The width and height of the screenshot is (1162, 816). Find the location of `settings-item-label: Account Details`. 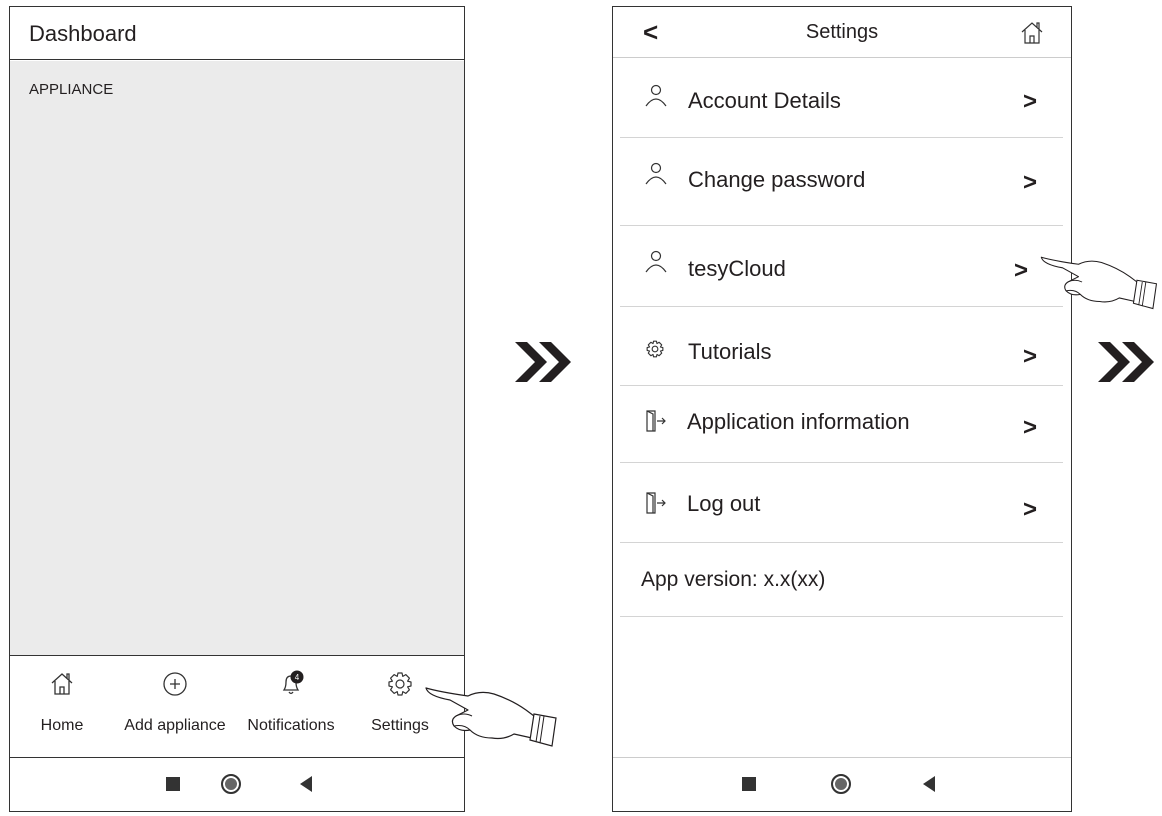

settings-item-label: Account Details is located at coordinates (764, 100).